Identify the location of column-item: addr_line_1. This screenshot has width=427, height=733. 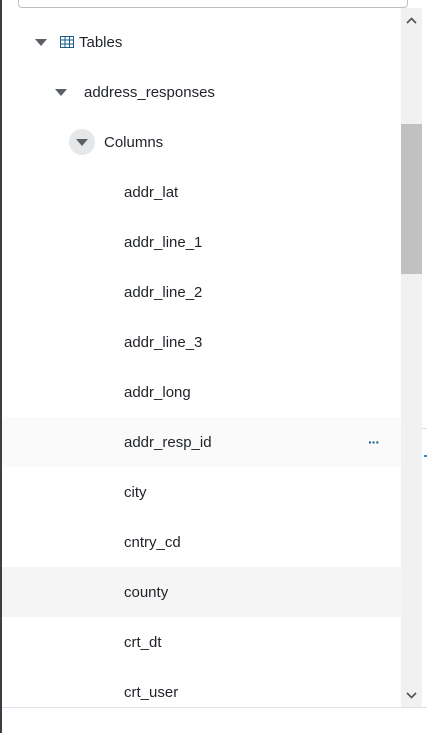
(201, 242).